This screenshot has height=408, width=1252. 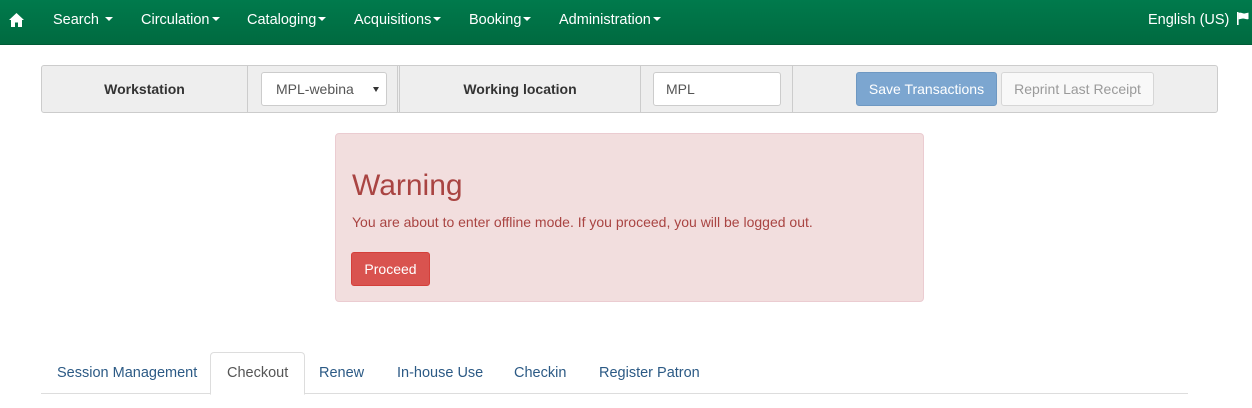 I want to click on nav-menu-search: Search, so click(x=83, y=20).